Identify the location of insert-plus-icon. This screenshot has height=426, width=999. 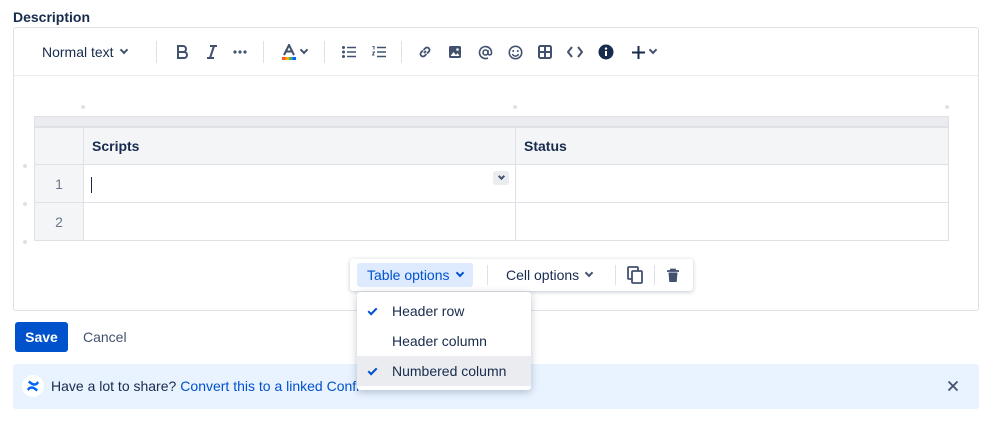
(638, 52).